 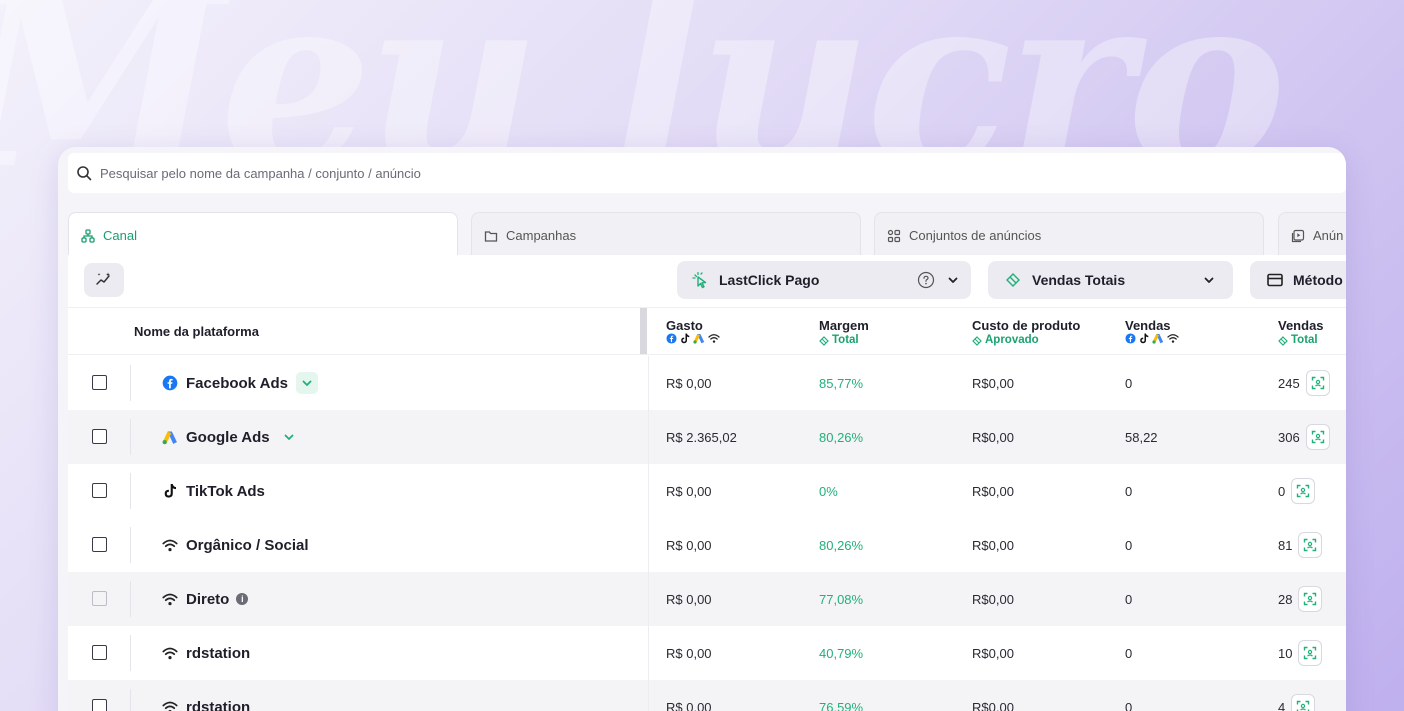 I want to click on platform-name: rdstation, so click(x=206, y=695).